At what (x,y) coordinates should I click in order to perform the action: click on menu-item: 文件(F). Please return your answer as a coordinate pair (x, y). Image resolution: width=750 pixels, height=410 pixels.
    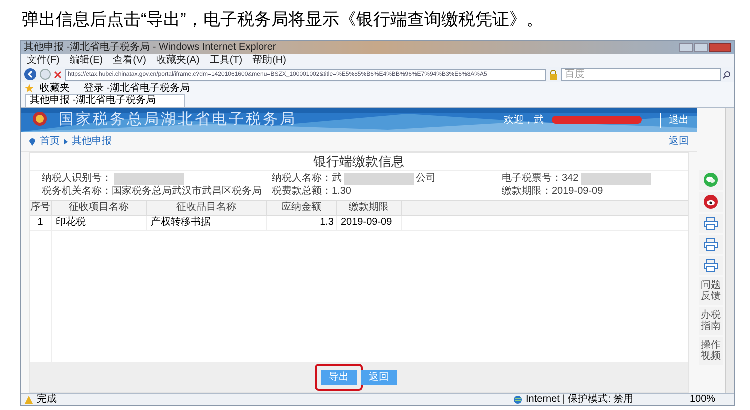
    Looking at the image, I should click on (43, 60).